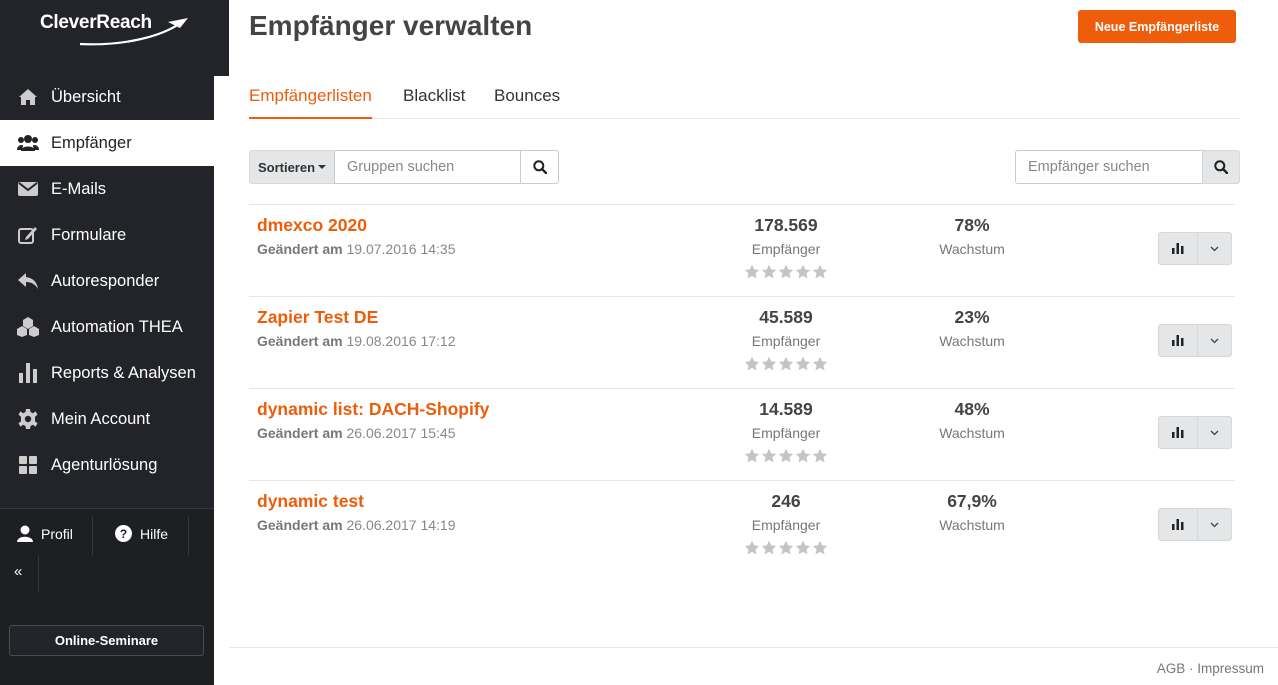 Image resolution: width=1278 pixels, height=685 pixels. Describe the element at coordinates (1171, 668) in the screenshot. I see `agb-link: AGB` at that location.